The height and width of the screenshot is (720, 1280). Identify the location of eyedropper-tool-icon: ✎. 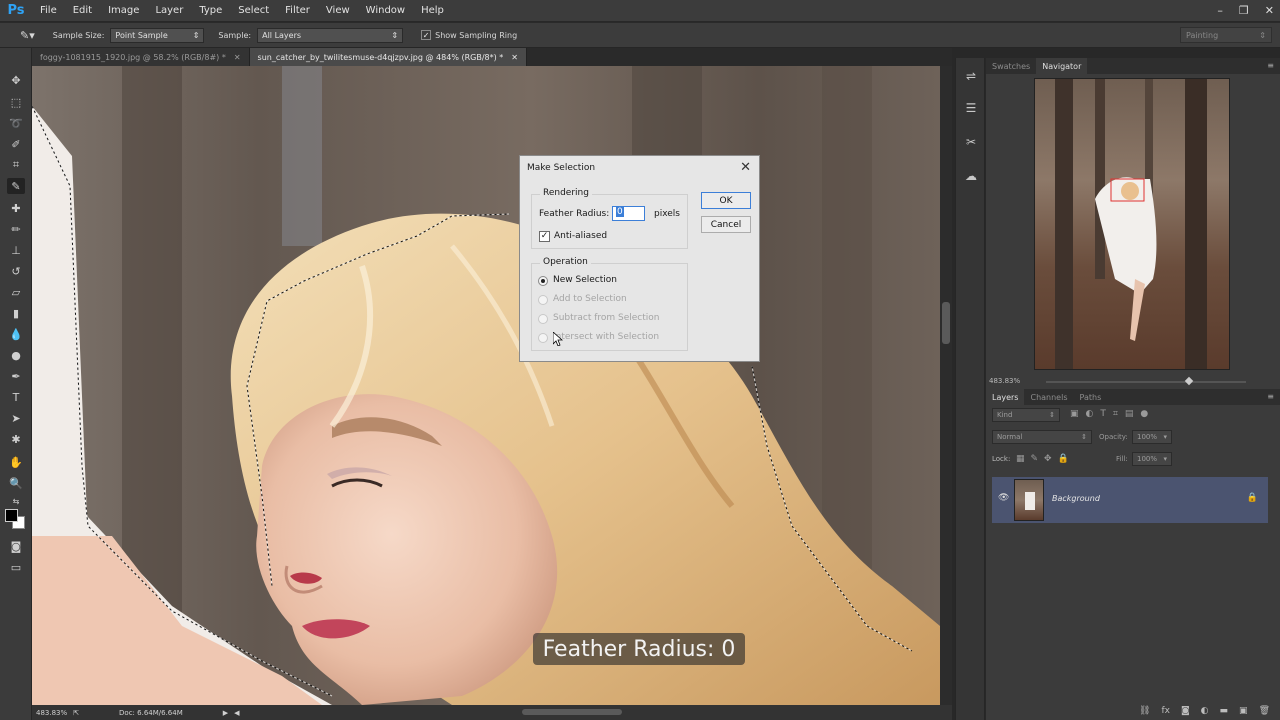
(16, 186).